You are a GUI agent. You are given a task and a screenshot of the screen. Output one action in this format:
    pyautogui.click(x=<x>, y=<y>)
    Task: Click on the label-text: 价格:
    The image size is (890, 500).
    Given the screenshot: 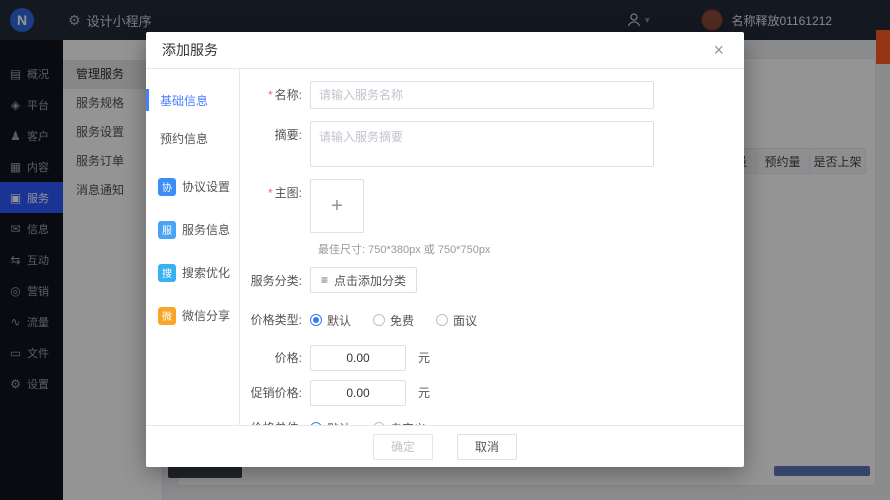 What is the action you would take?
    pyautogui.click(x=288, y=358)
    